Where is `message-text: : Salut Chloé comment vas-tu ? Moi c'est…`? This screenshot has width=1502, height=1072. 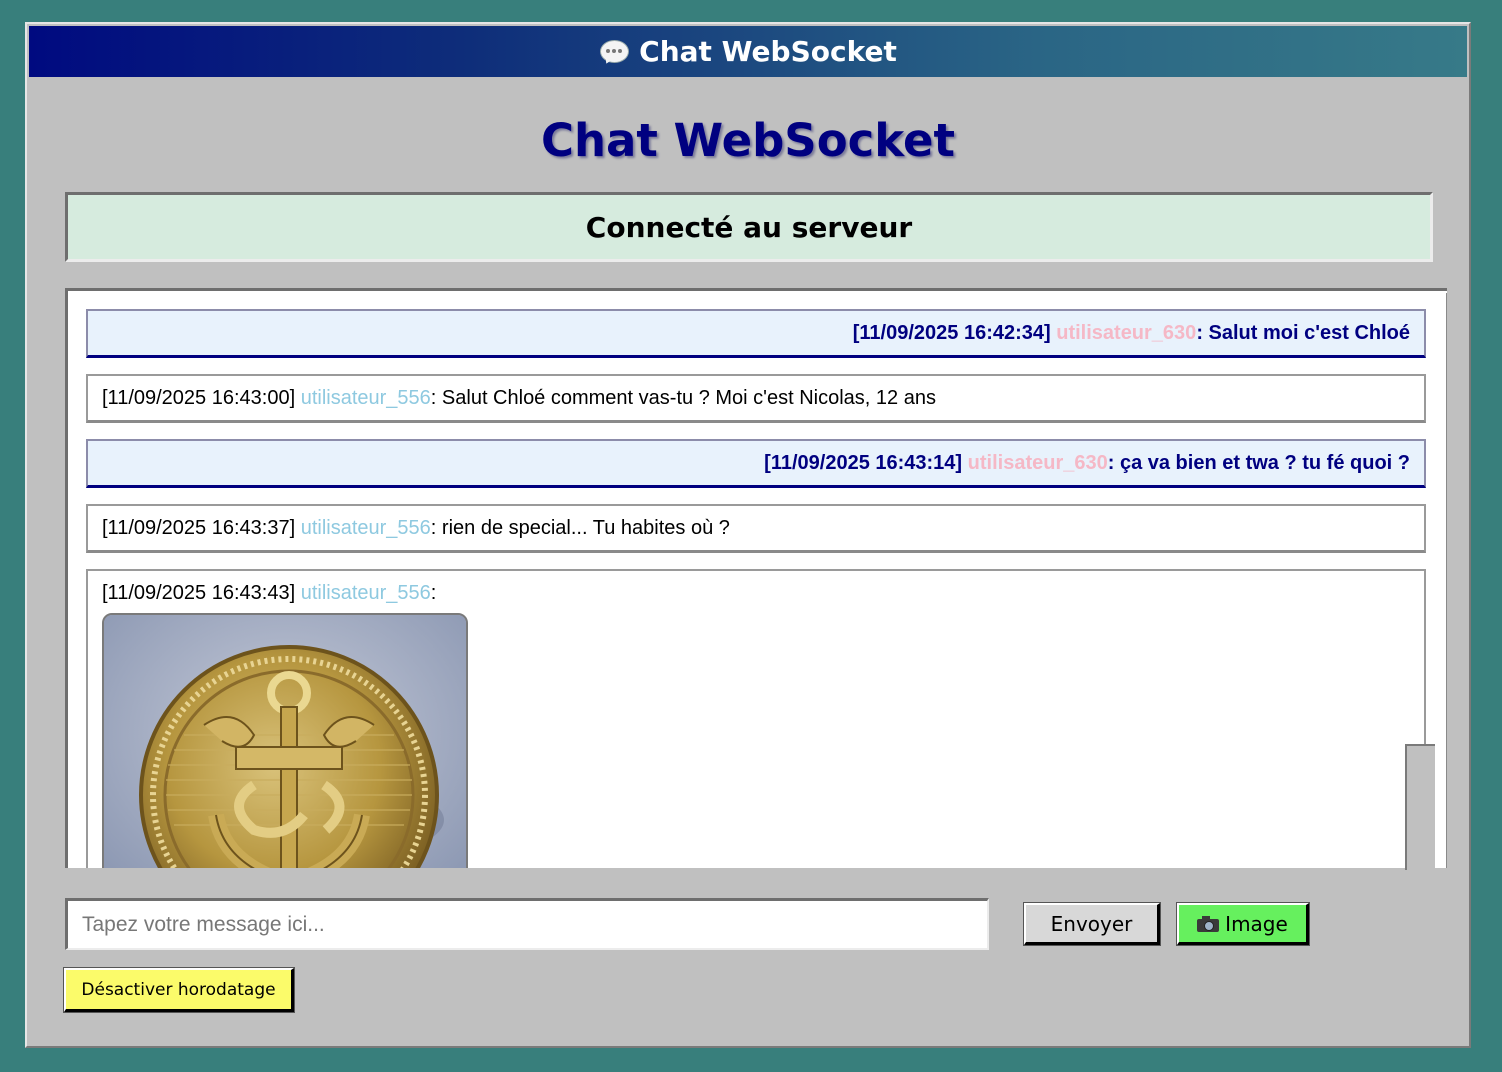 message-text: : Salut Chloé comment vas-tu ? Moi c'est… is located at coordinates (683, 398).